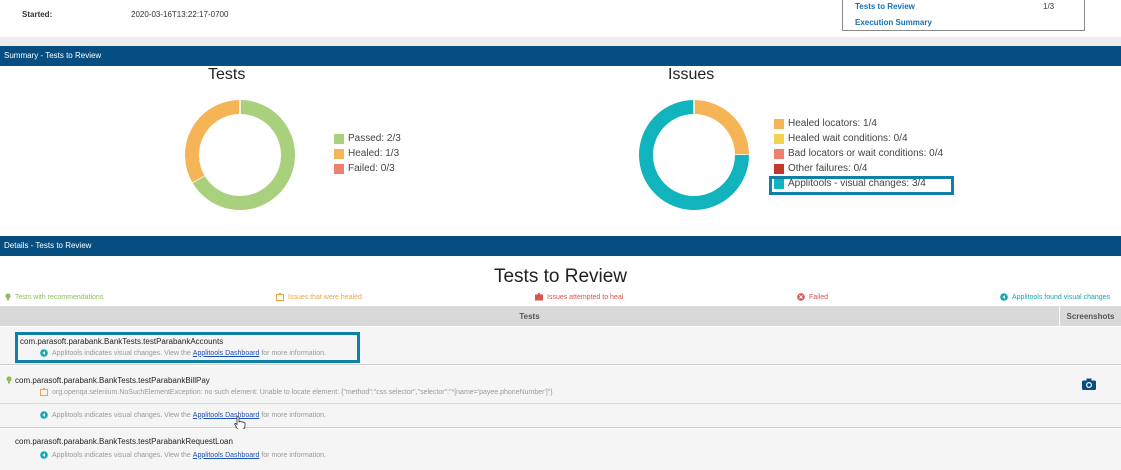 The height and width of the screenshot is (470, 1121). I want to click on legend-label: Healed wait conditions: 0/4, so click(848, 138).